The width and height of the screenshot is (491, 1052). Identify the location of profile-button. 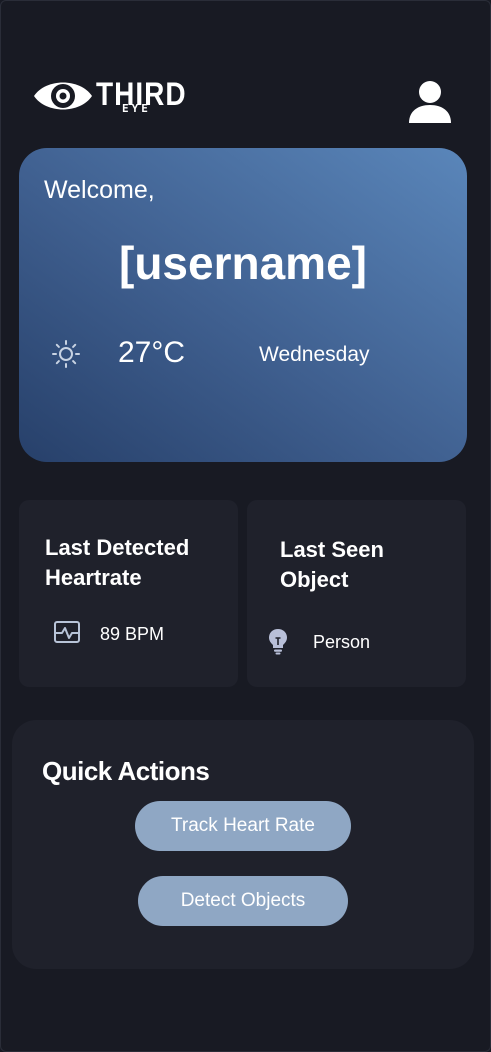
(430, 102).